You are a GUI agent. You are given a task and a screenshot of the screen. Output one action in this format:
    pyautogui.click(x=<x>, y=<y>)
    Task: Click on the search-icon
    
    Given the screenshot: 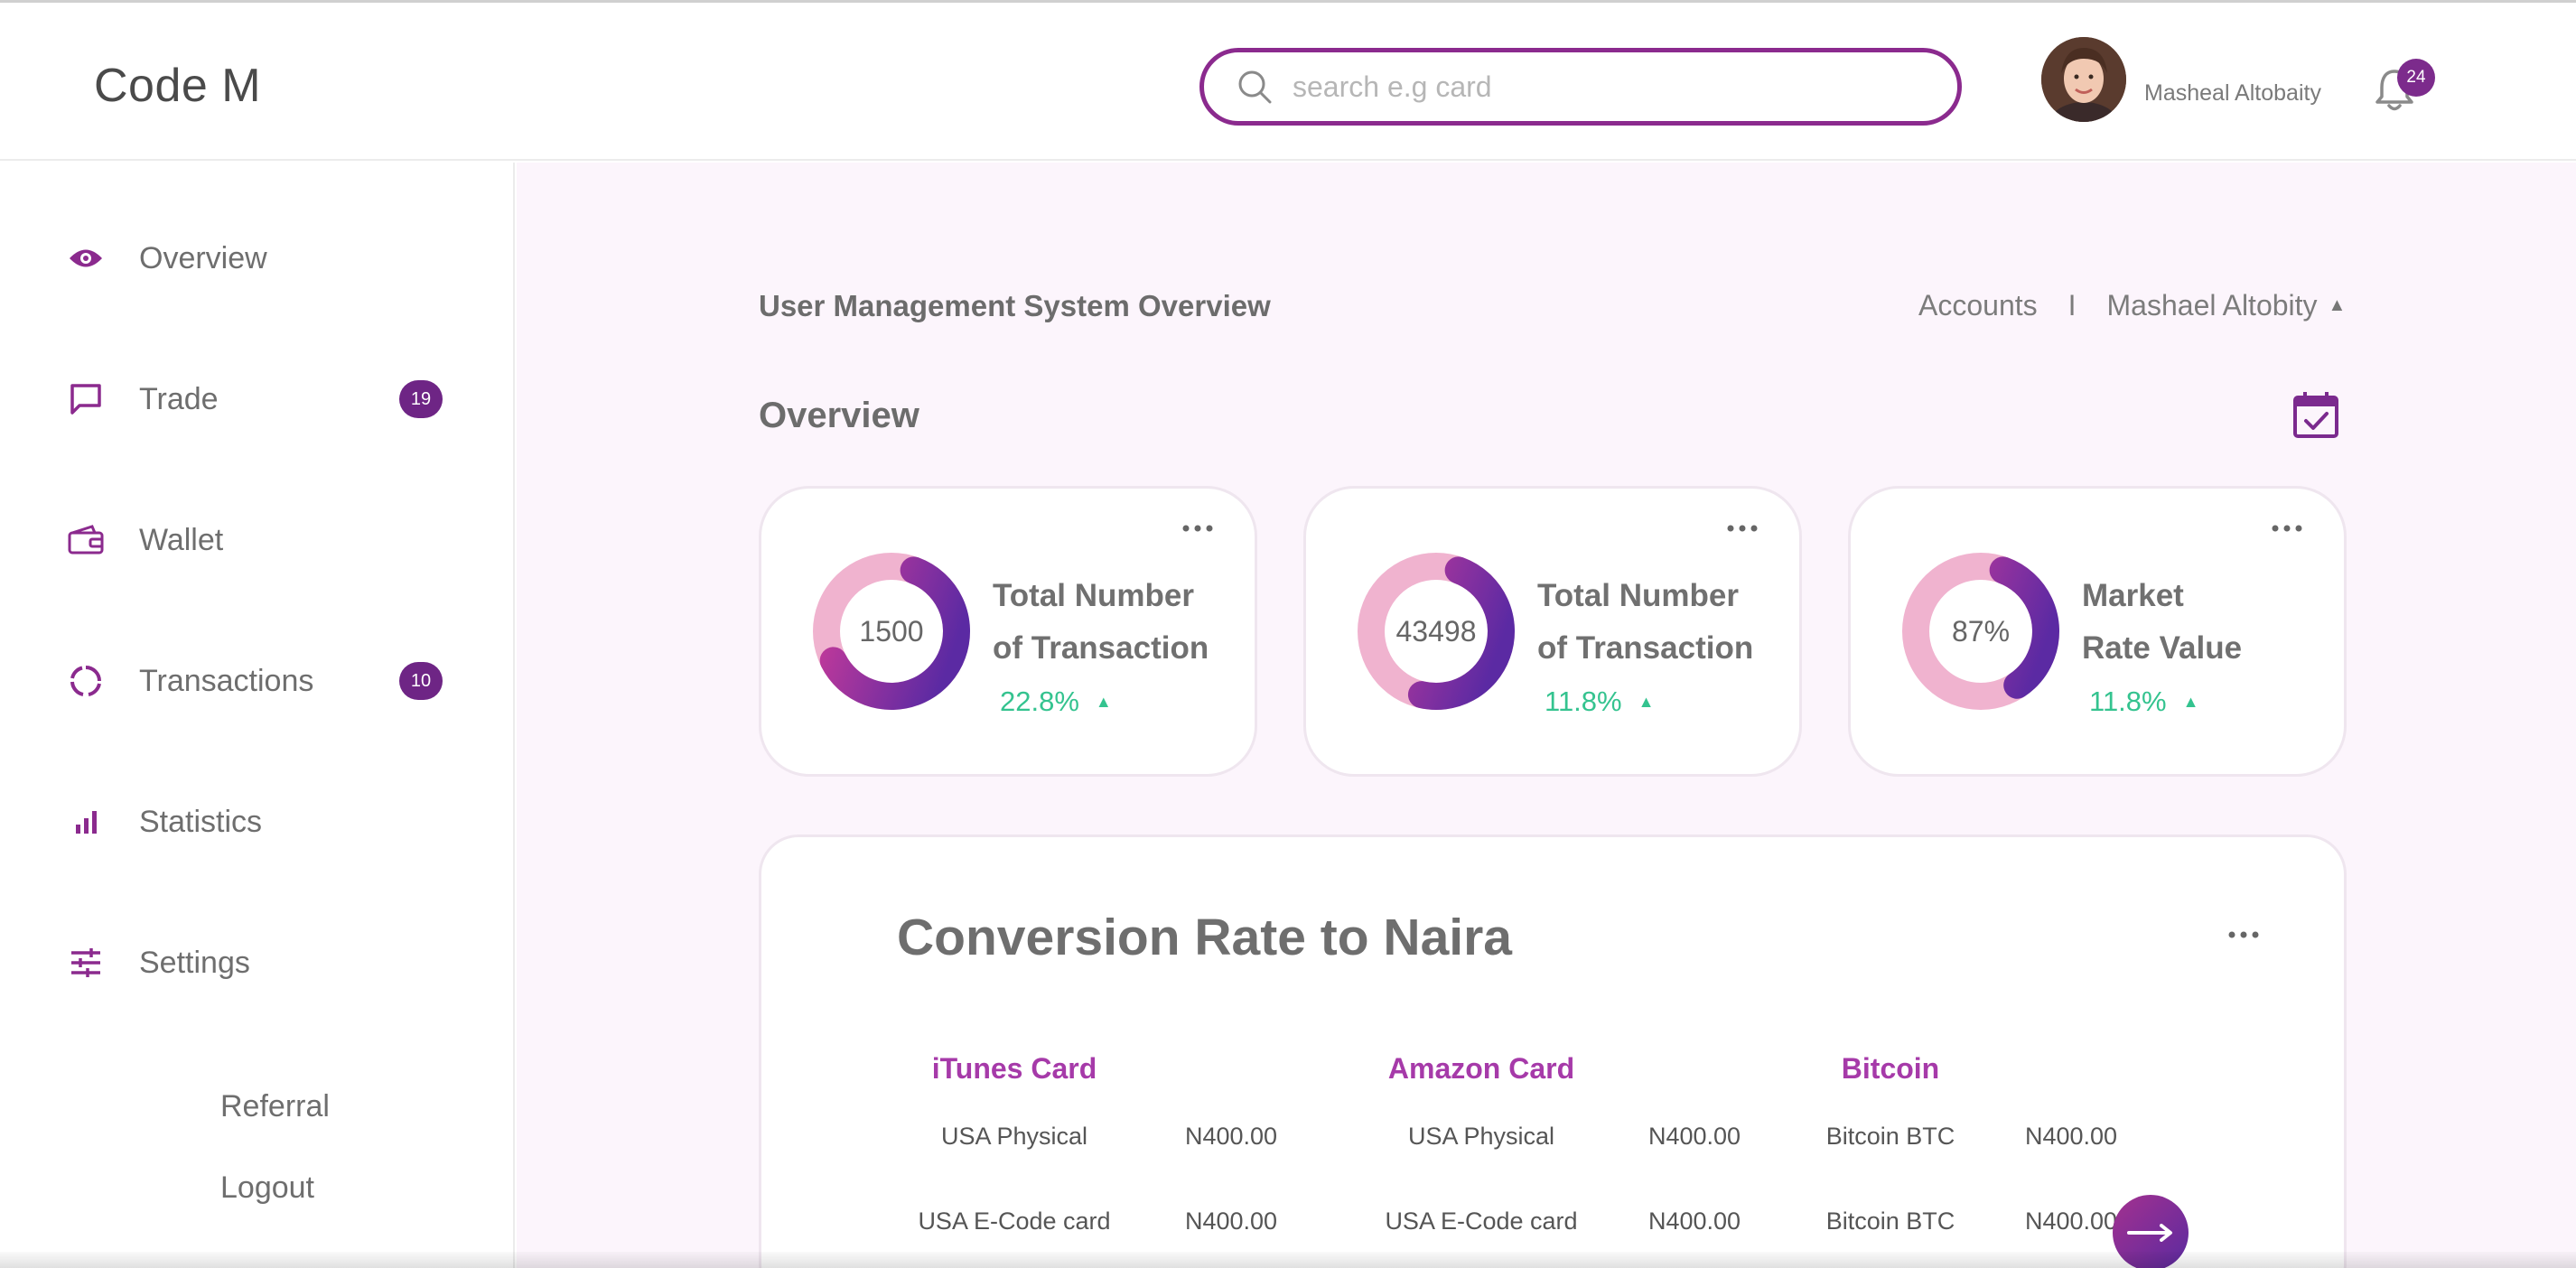 What is the action you would take?
    pyautogui.click(x=1255, y=87)
    